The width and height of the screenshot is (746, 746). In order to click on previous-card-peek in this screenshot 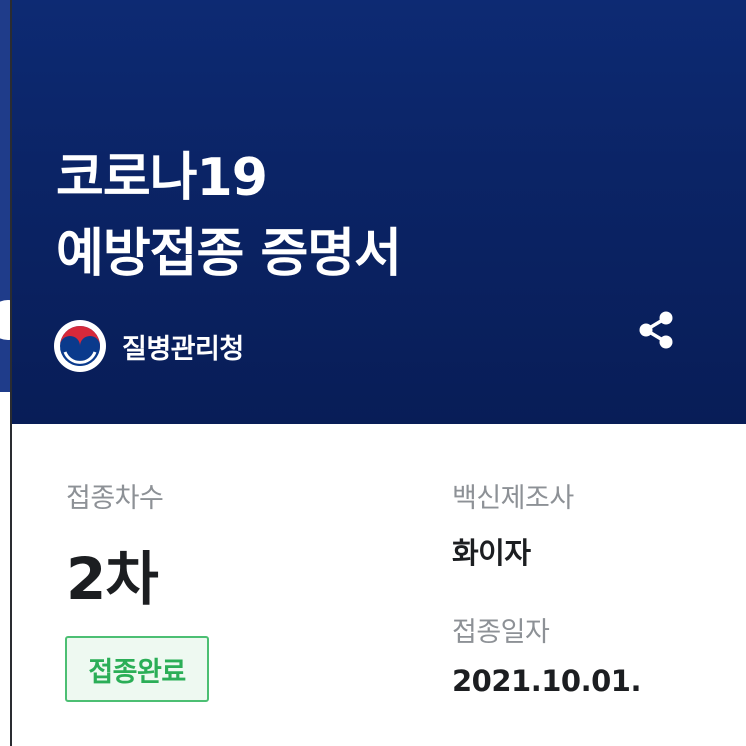, I will do `click(5, 373)`.